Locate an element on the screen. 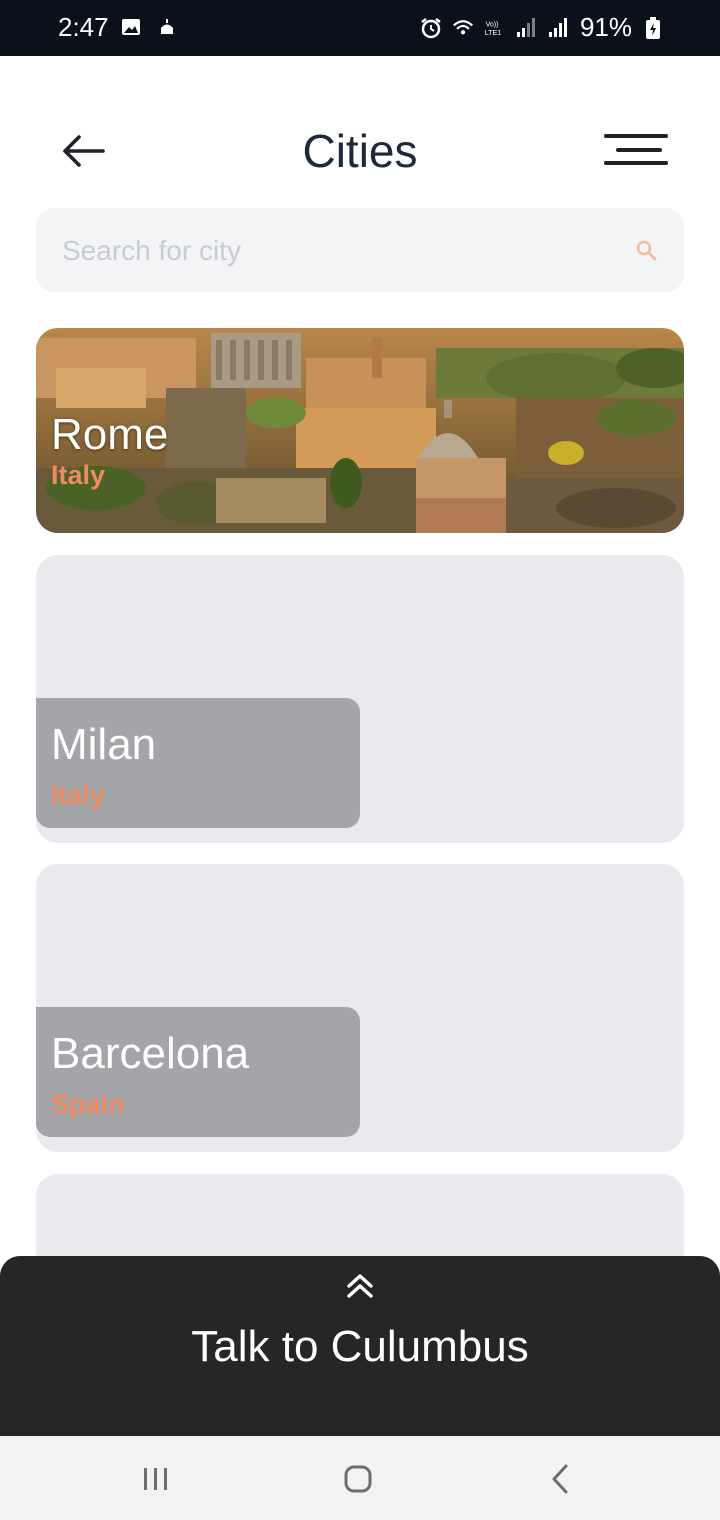 The image size is (720, 1520). recent-apps-icon is located at coordinates (155, 1479).